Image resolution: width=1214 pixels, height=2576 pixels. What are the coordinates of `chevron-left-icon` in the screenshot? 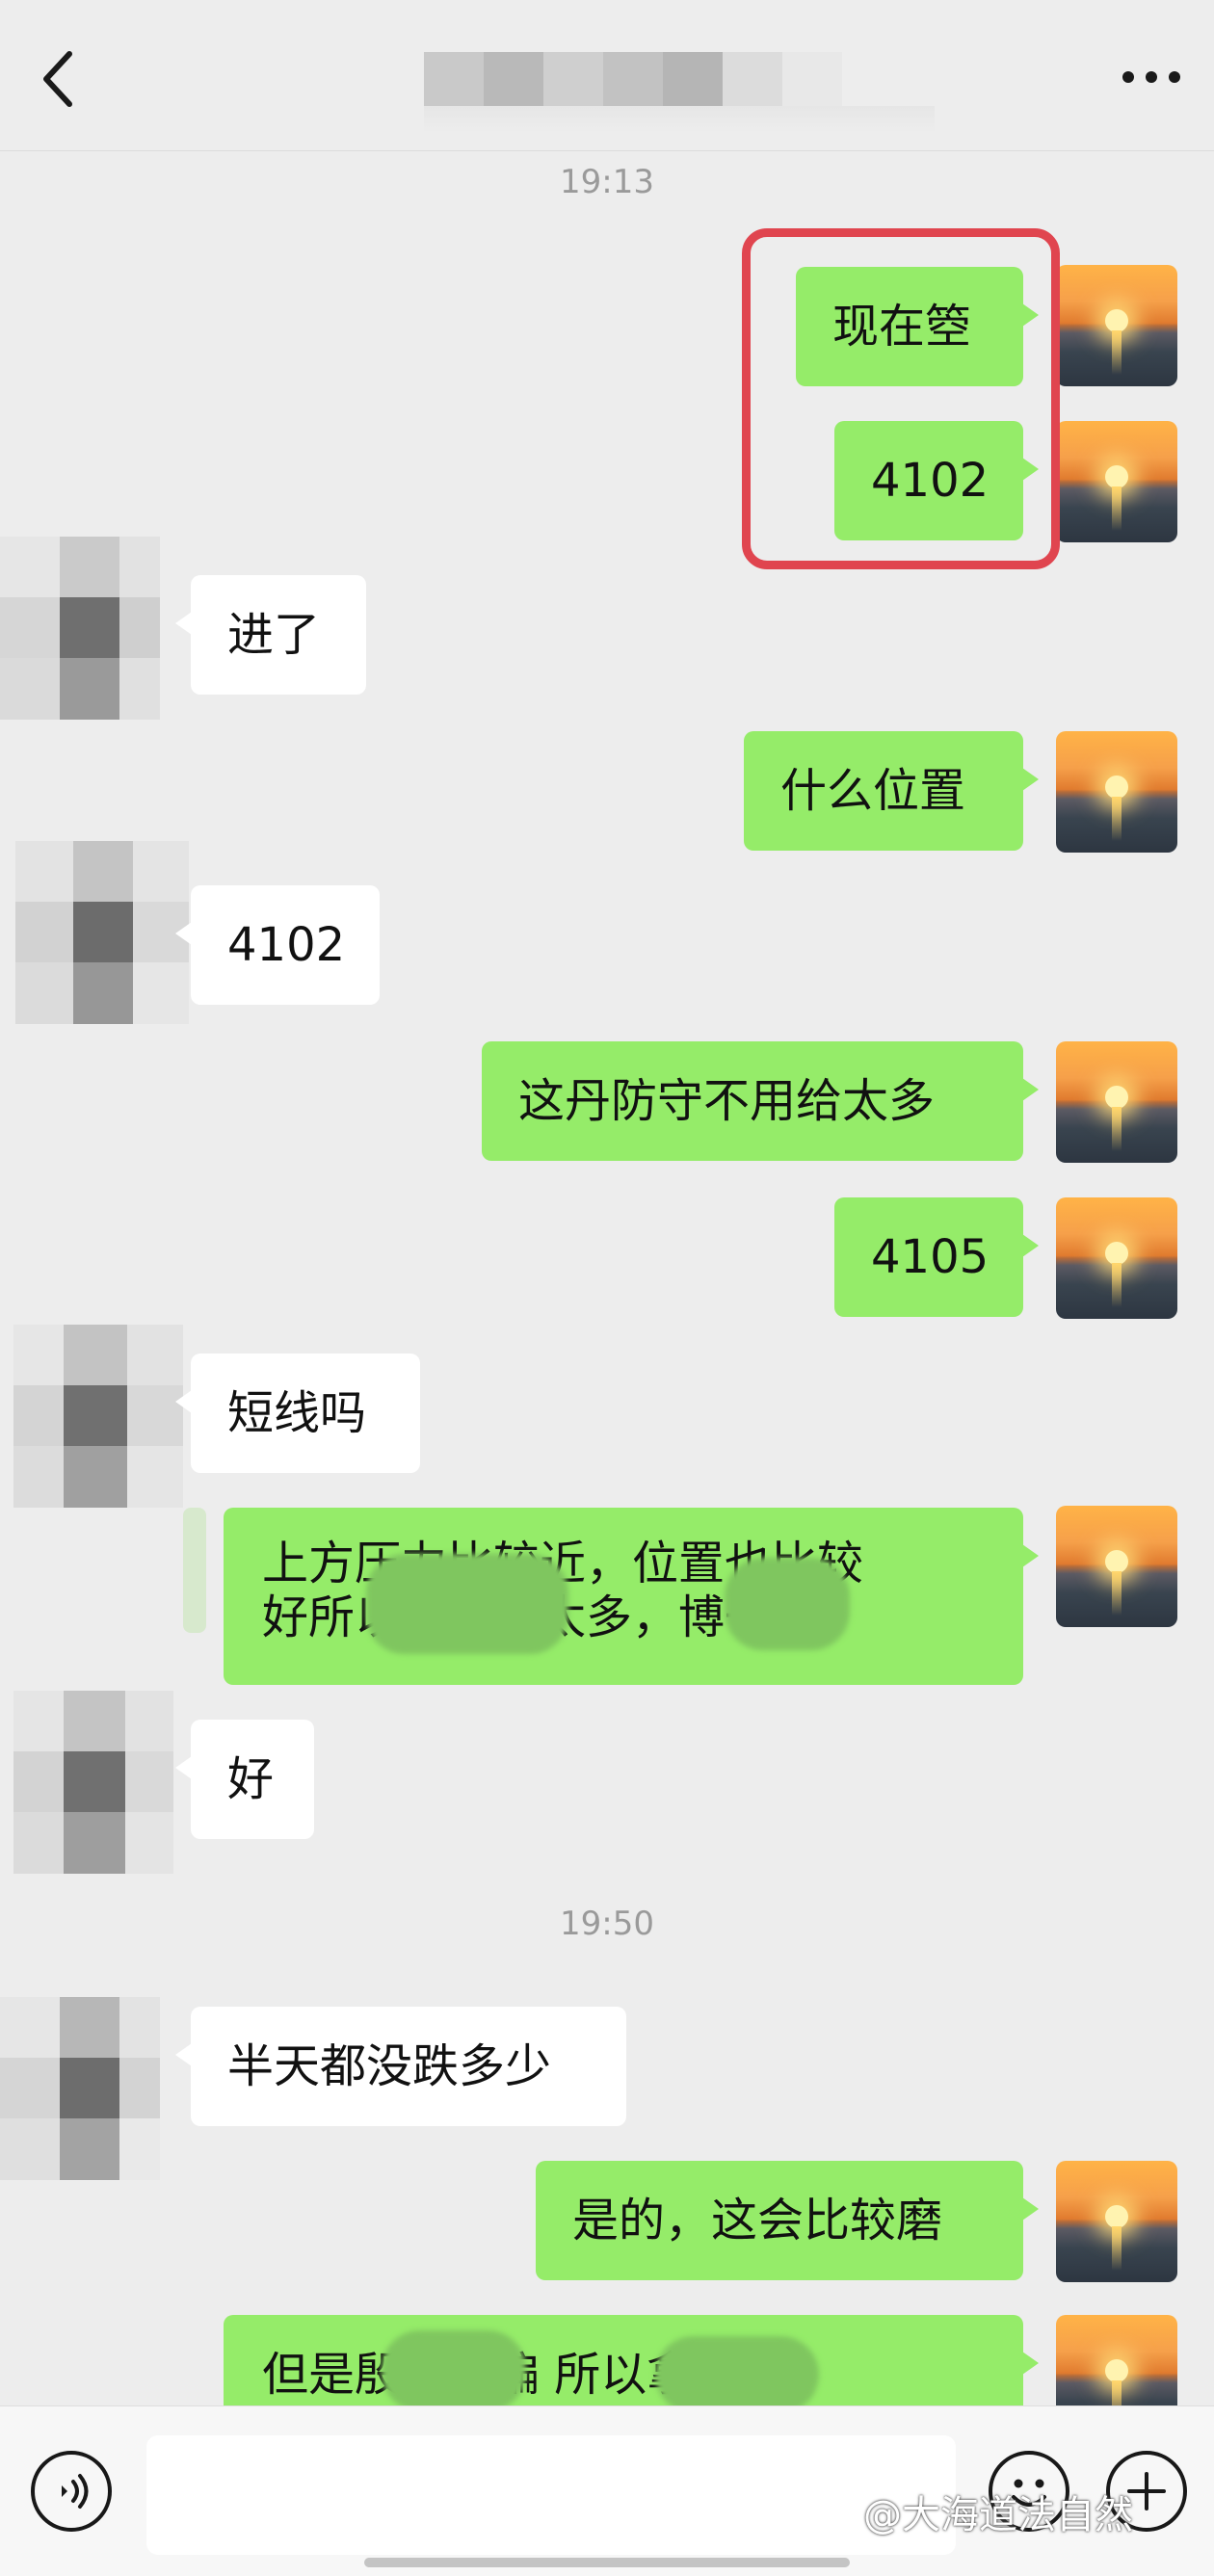 It's located at (57, 79).